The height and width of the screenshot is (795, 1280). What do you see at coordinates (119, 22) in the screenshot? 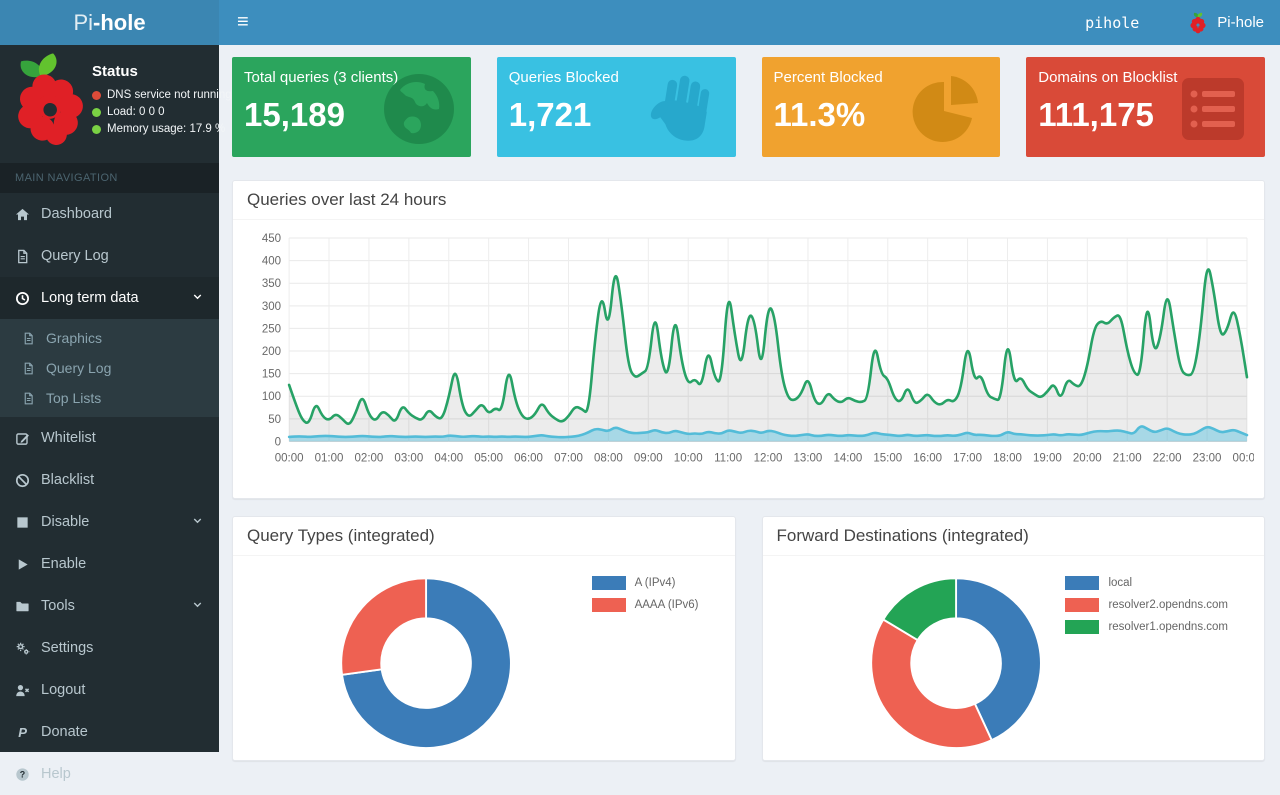
I see `logo-text-bold: -hole` at bounding box center [119, 22].